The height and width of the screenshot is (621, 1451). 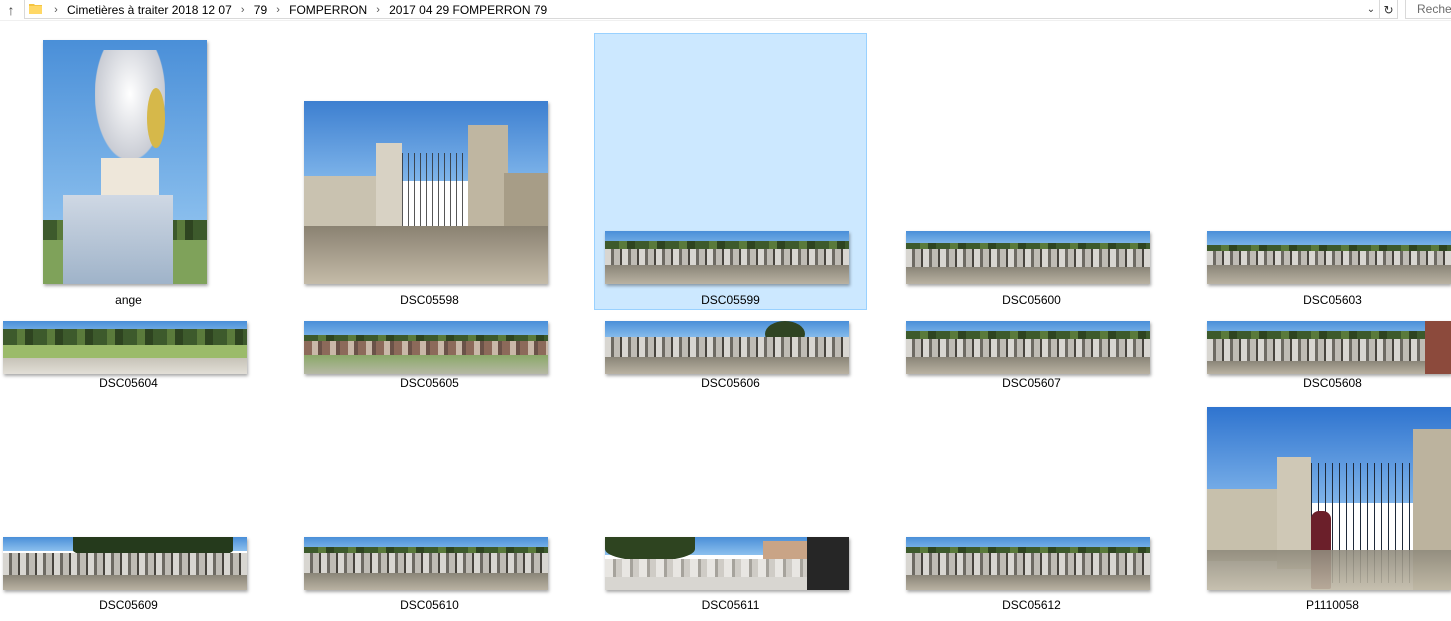 I want to click on file-name: DSC05611, so click(x=730, y=605).